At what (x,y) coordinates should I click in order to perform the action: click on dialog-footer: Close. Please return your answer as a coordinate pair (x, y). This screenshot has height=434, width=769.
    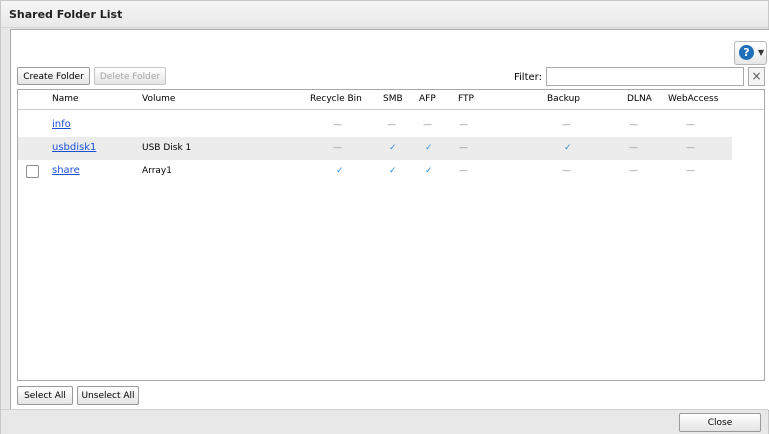
    Looking at the image, I should click on (384, 421).